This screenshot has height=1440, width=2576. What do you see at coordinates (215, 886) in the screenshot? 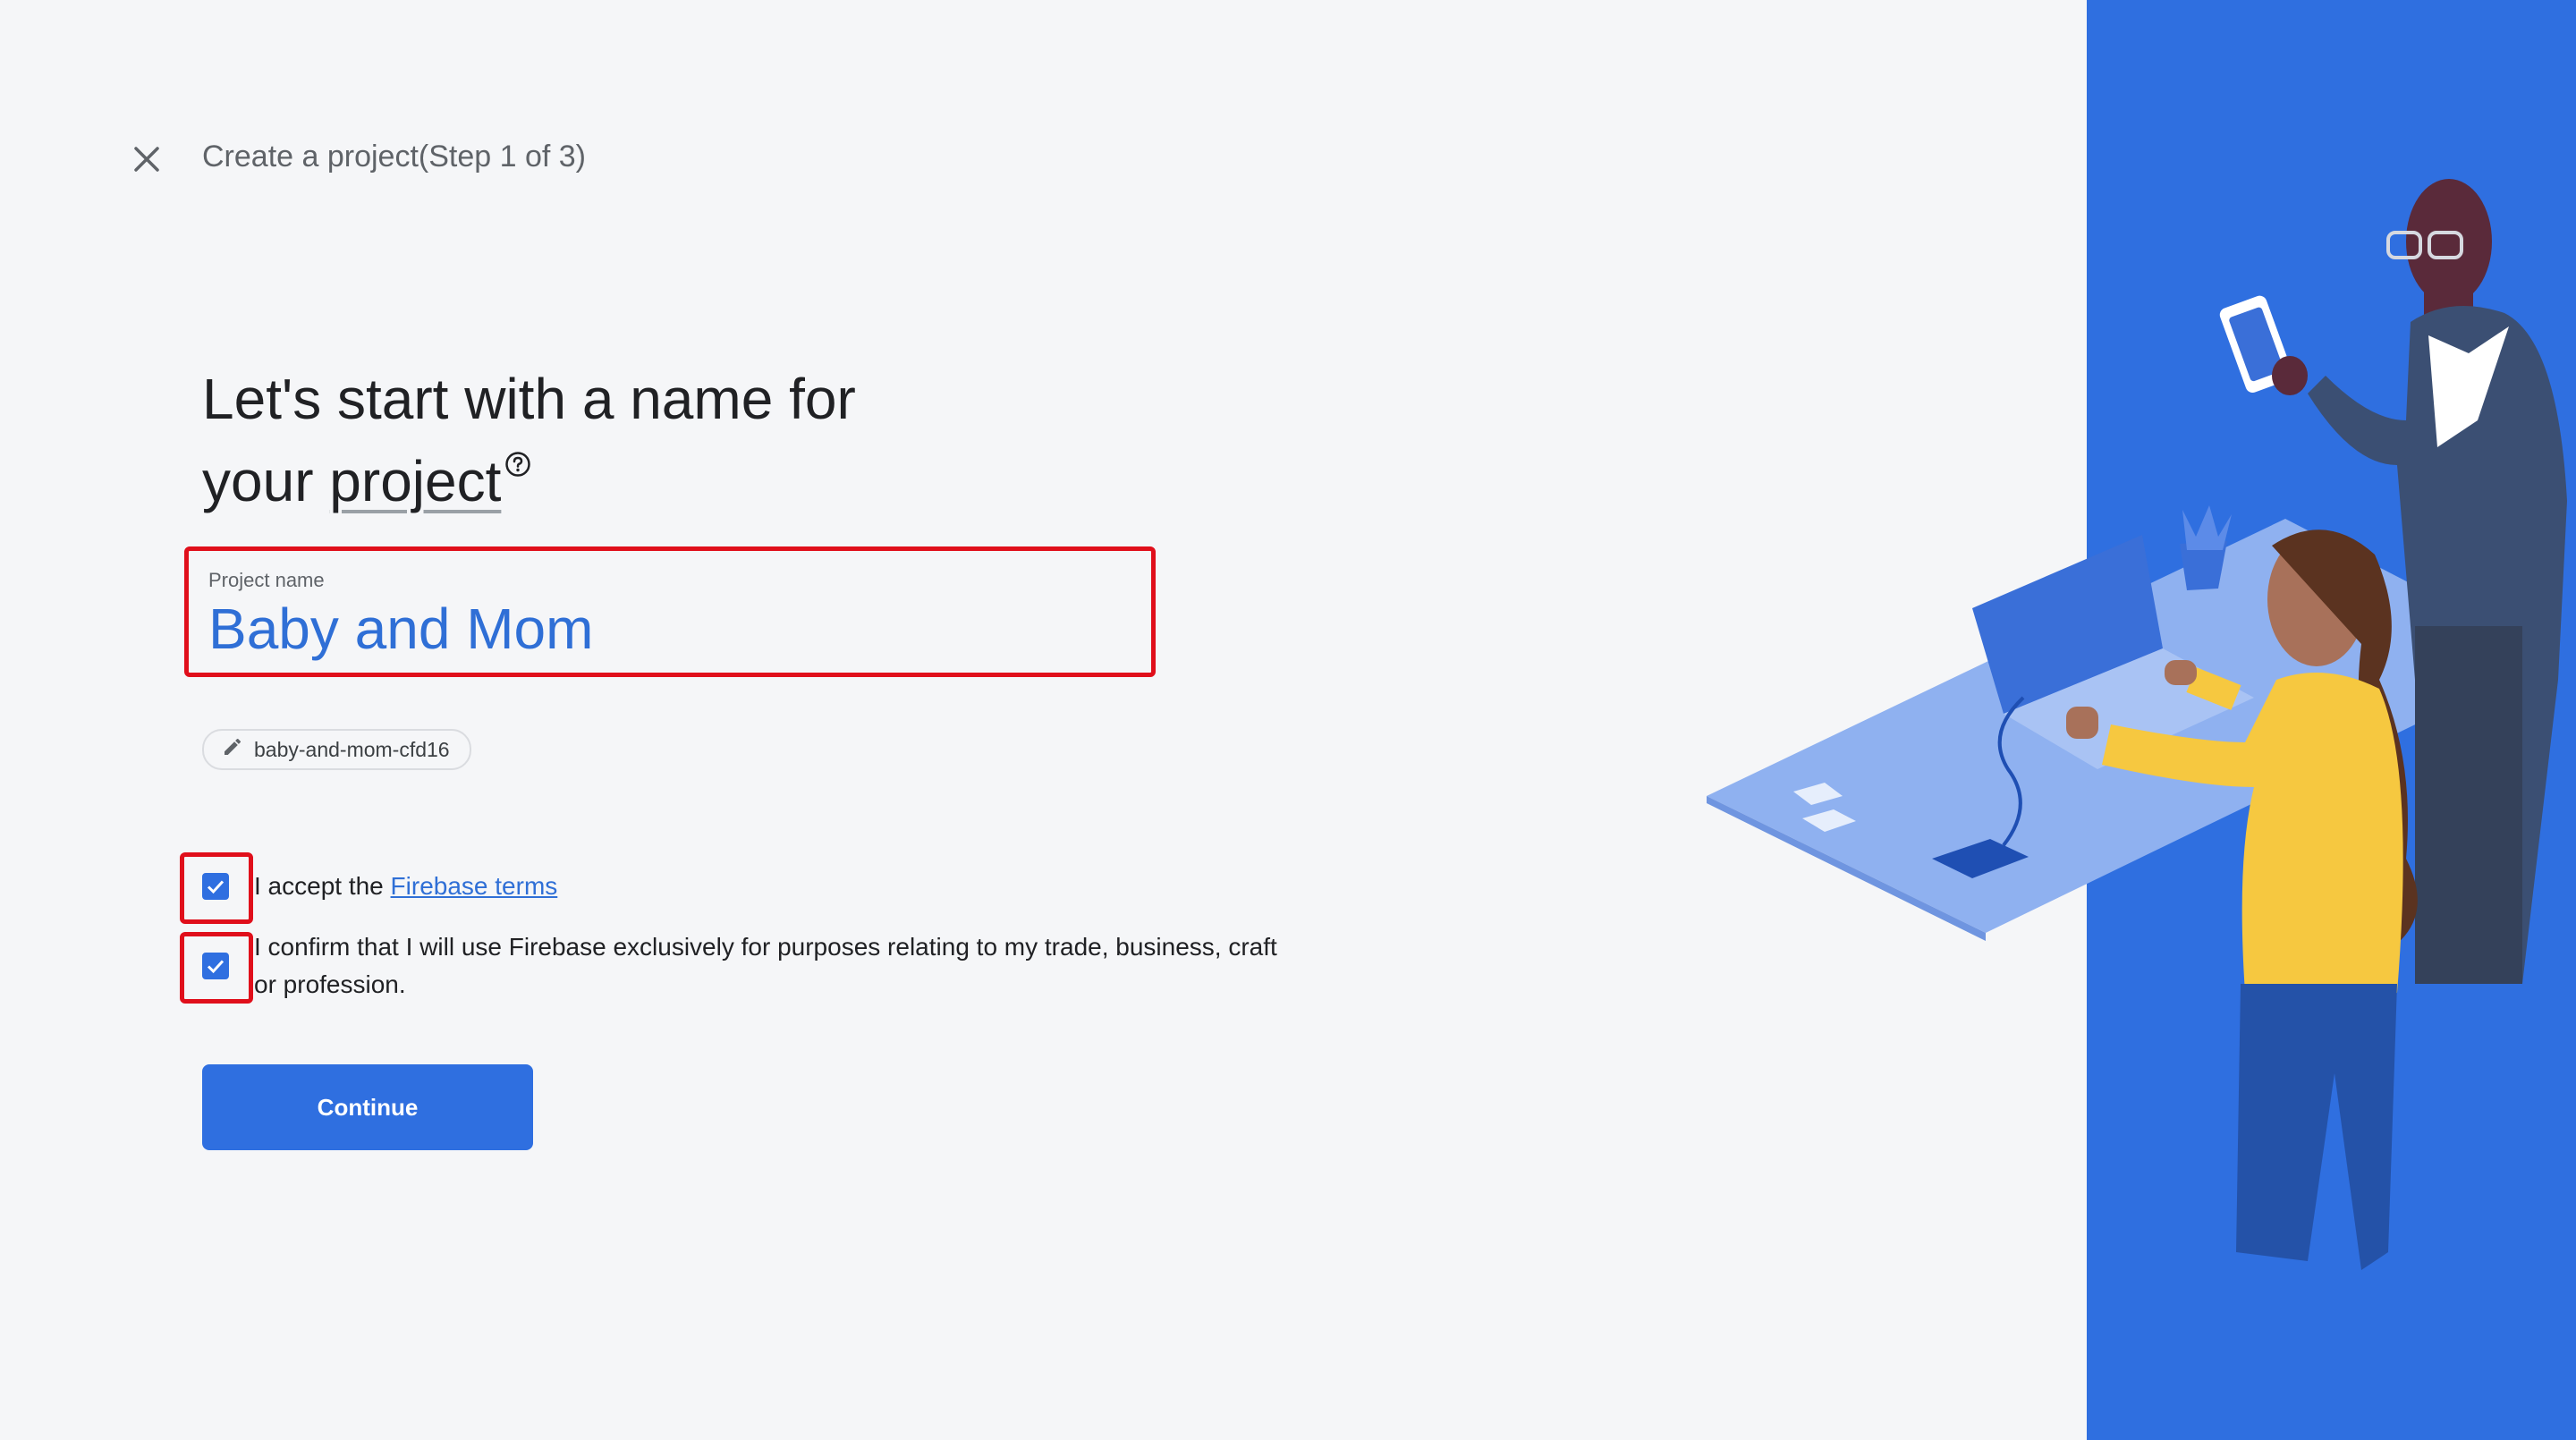
I see `terms-checkbox` at bounding box center [215, 886].